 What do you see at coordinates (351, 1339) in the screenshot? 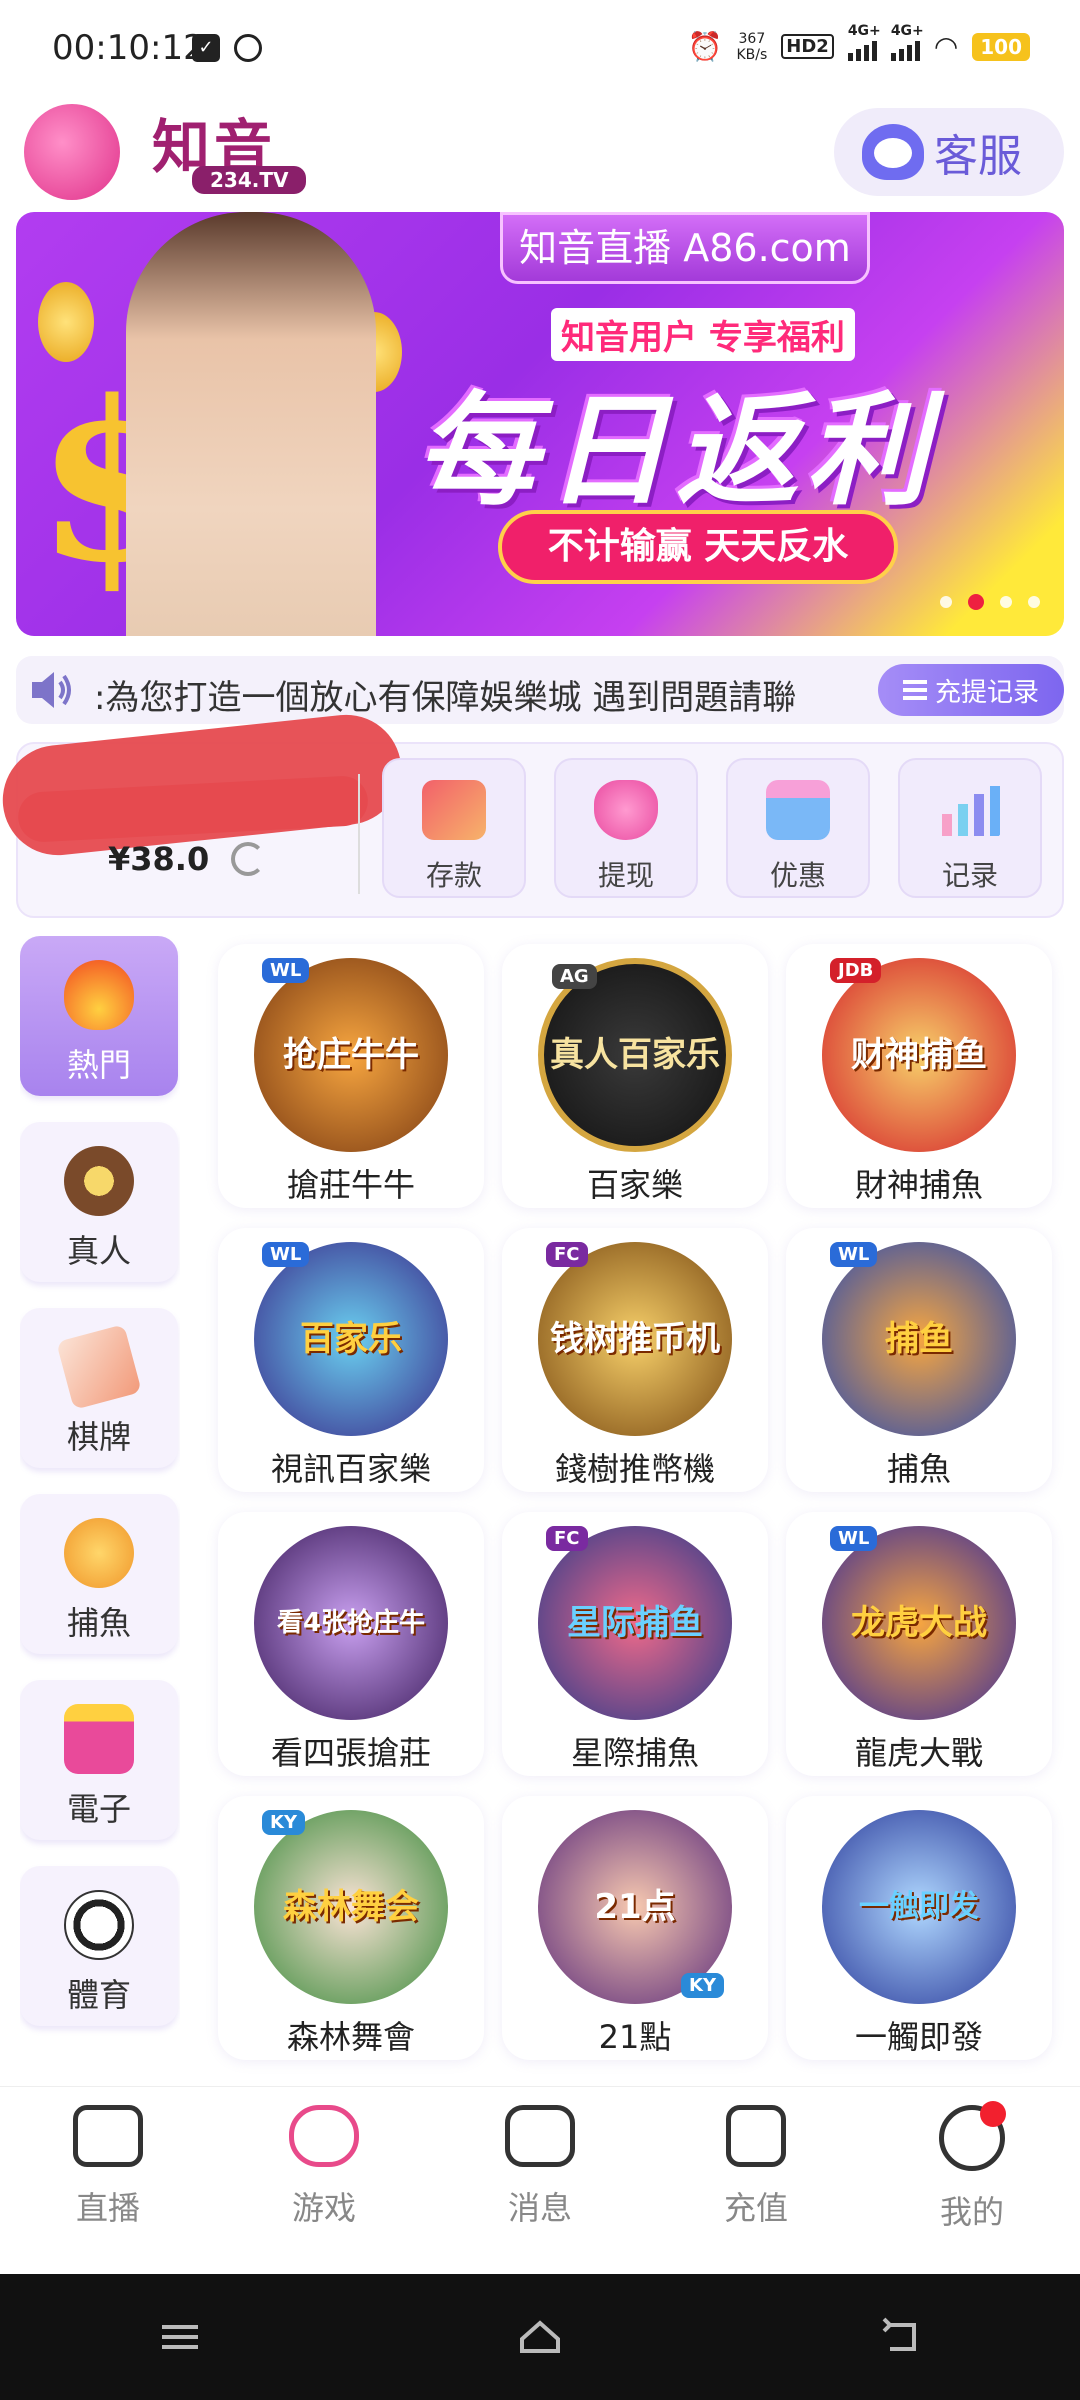
I see `game-art-text: 百家乐` at bounding box center [351, 1339].